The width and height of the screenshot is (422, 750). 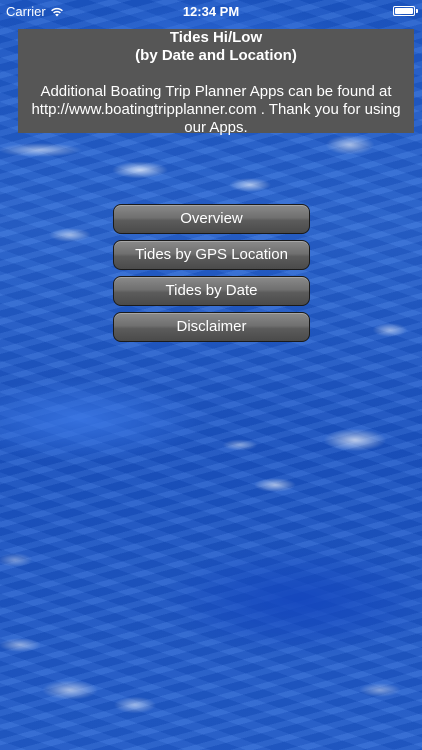 I want to click on status-bar: Carrier 12:34 PM, so click(x=211, y=11).